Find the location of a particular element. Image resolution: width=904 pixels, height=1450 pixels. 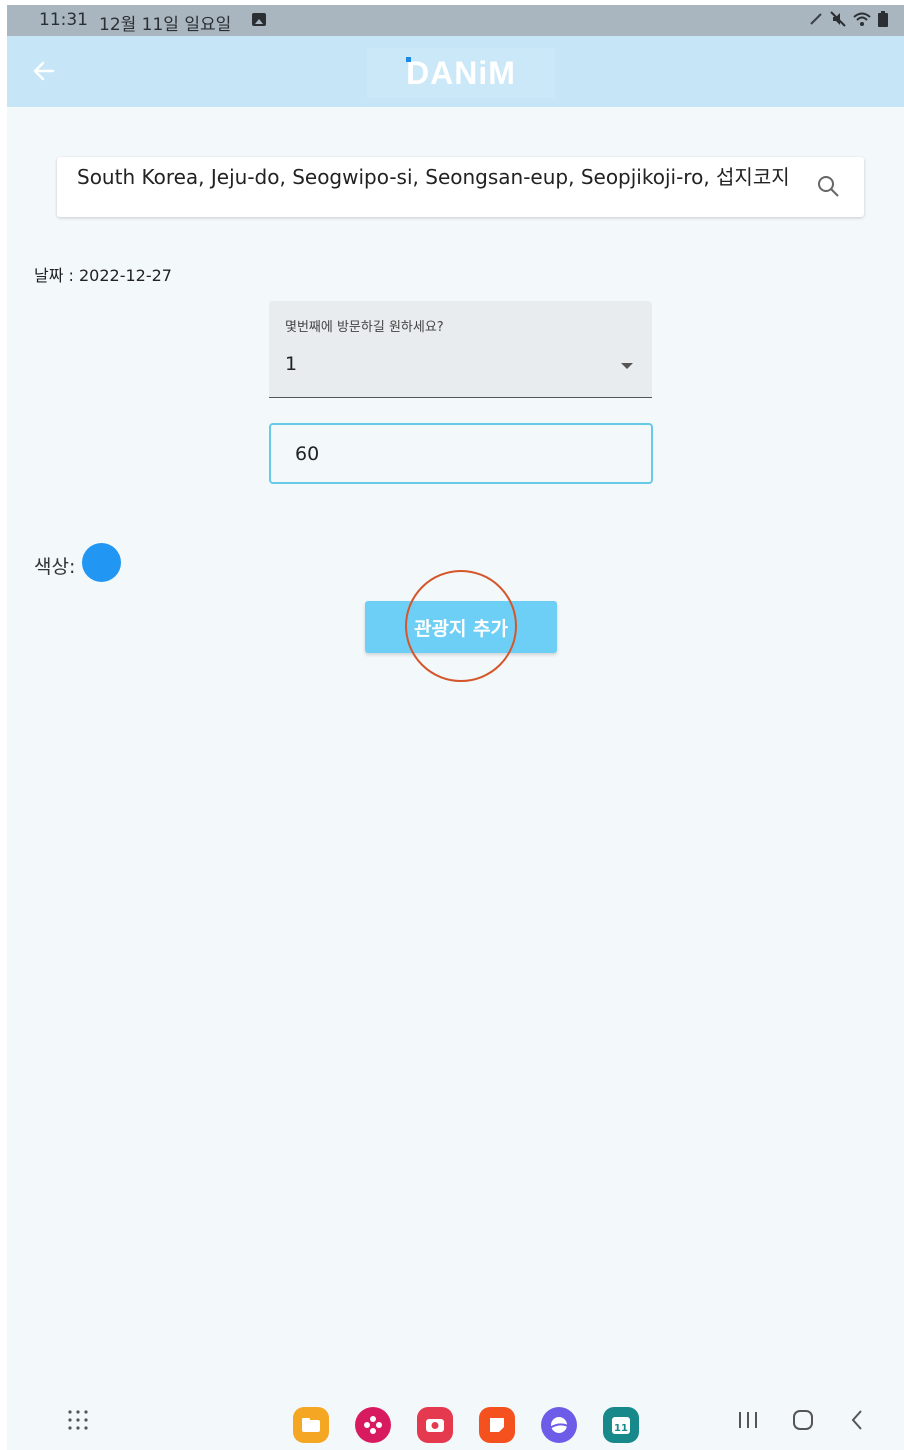

wifi-icon is located at coordinates (862, 19).